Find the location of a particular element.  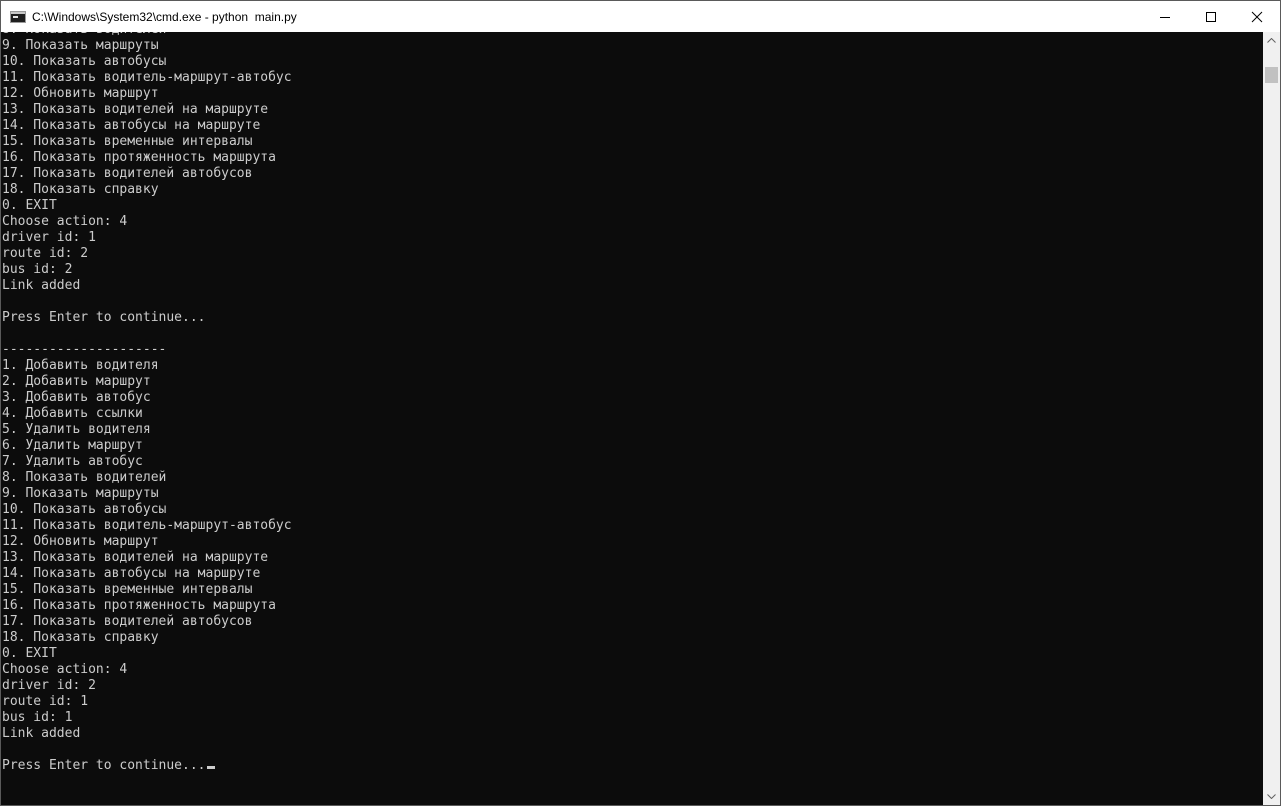

console-line: 4. Добавить ссылки is located at coordinates (72, 413).